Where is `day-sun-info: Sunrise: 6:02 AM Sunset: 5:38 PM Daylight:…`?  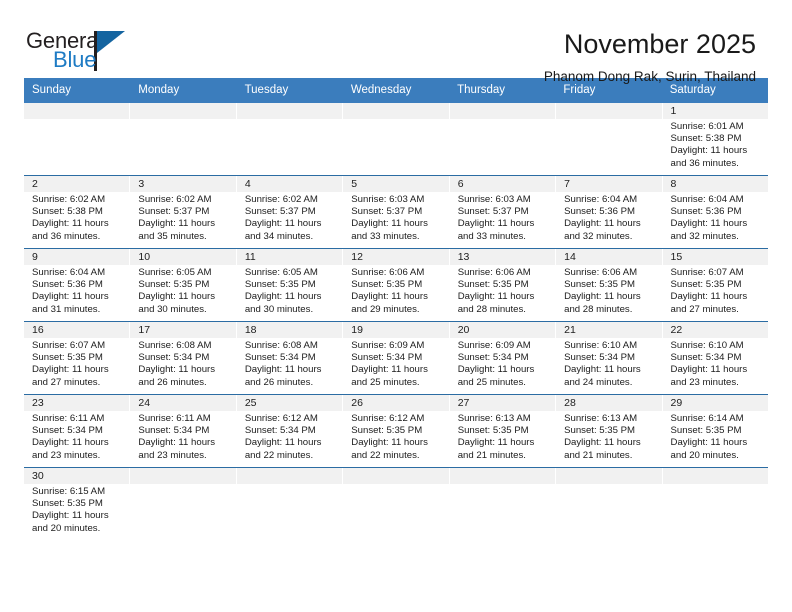
day-sun-info: Sunrise: 6:02 AM Sunset: 5:38 PM Daylight:… is located at coordinates (76, 217).